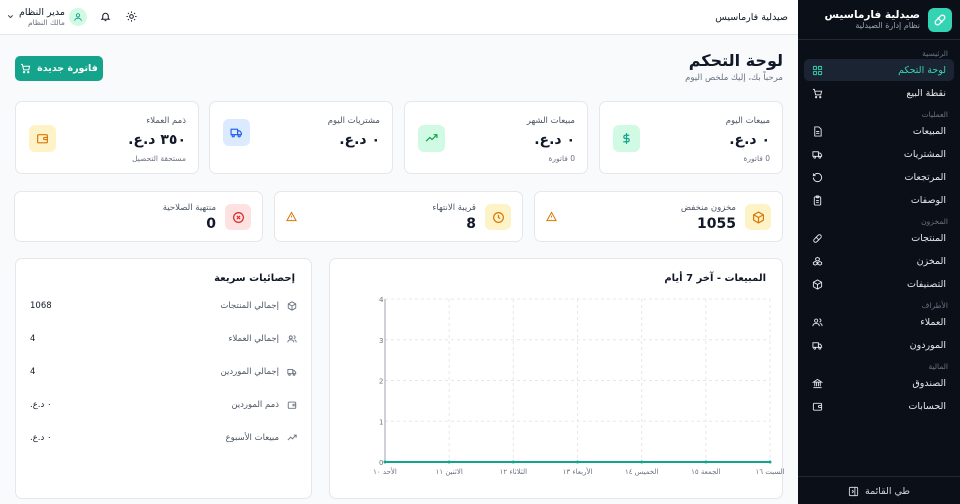 This screenshot has height=504, width=960. I want to click on topbar: صيدلية فارماسيس مدير النظام مالك النظام, so click(399, 17).